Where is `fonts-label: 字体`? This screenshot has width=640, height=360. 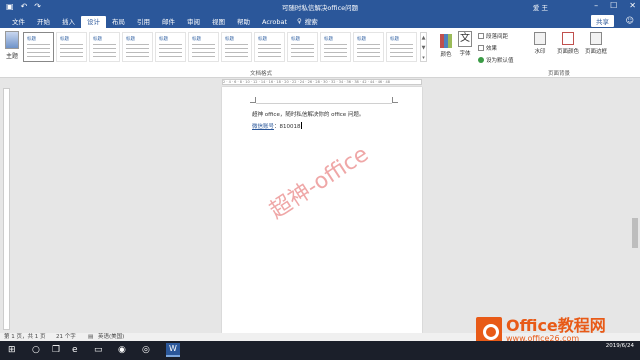 fonts-label: 字体 is located at coordinates (465, 54).